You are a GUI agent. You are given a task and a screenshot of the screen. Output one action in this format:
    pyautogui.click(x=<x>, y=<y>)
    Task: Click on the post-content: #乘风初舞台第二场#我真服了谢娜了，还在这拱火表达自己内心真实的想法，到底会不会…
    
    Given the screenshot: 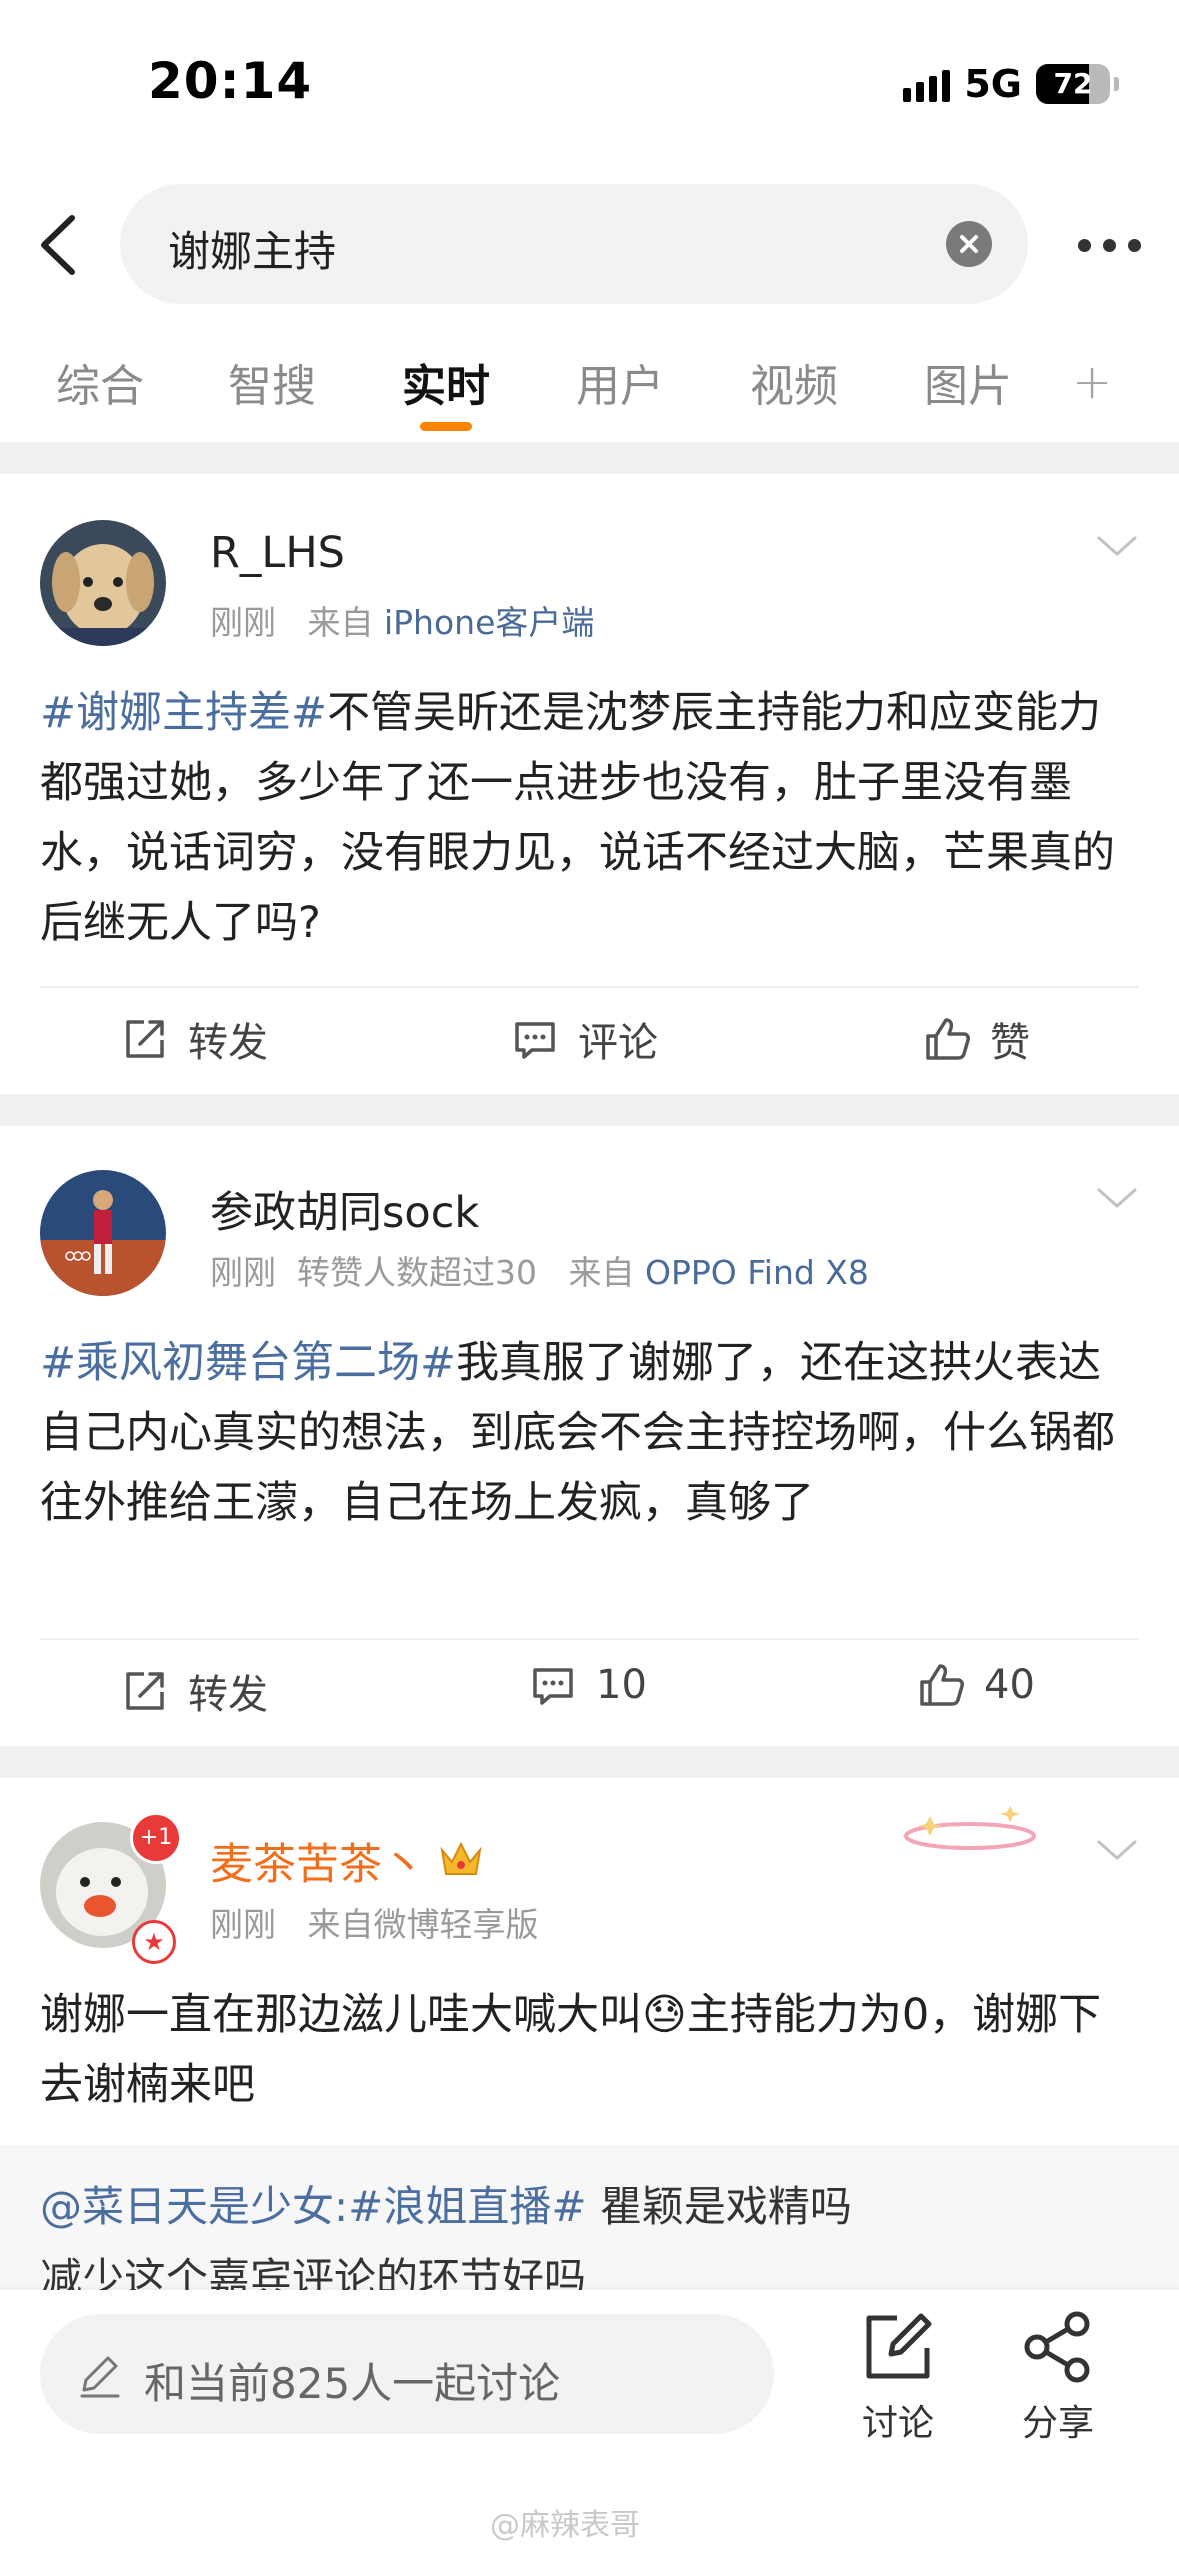 What is the action you would take?
    pyautogui.click(x=590, y=1433)
    